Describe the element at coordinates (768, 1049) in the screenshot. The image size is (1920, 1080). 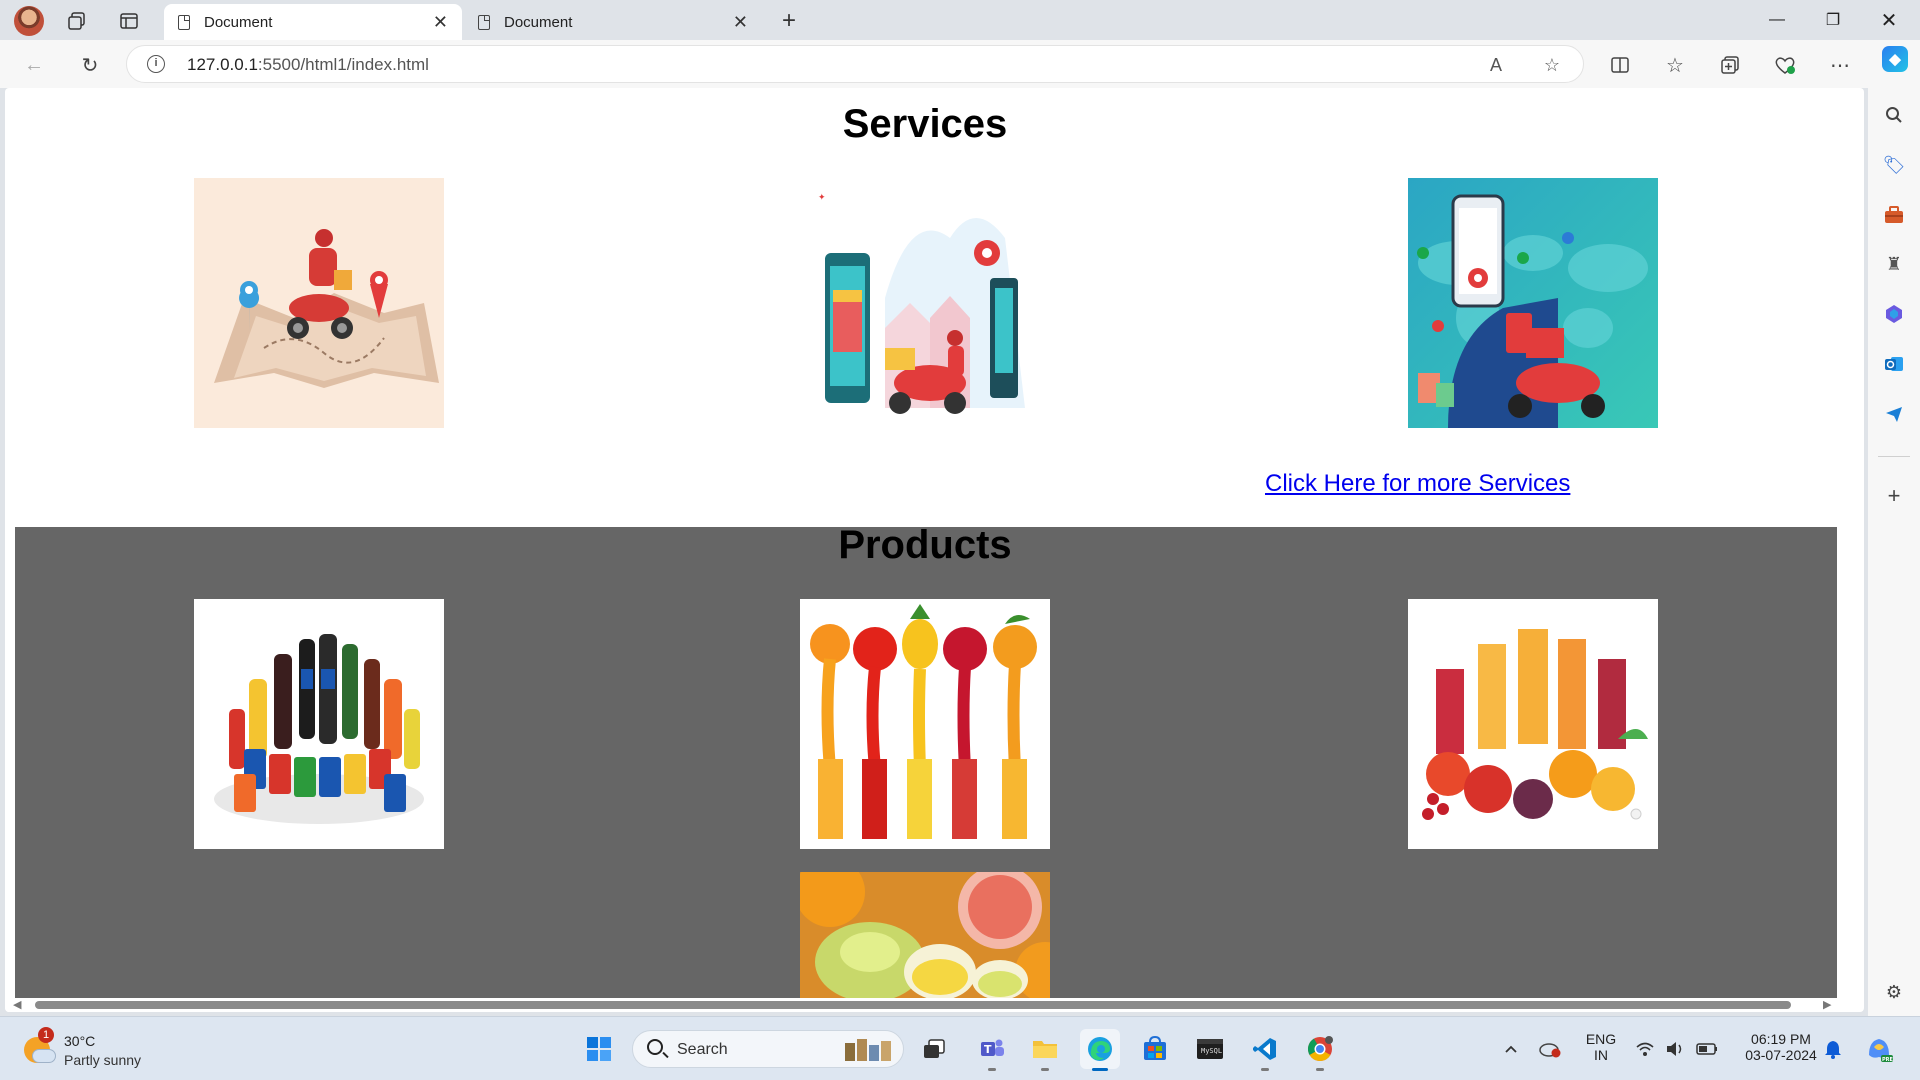
I see `taskbar-search: Search` at that location.